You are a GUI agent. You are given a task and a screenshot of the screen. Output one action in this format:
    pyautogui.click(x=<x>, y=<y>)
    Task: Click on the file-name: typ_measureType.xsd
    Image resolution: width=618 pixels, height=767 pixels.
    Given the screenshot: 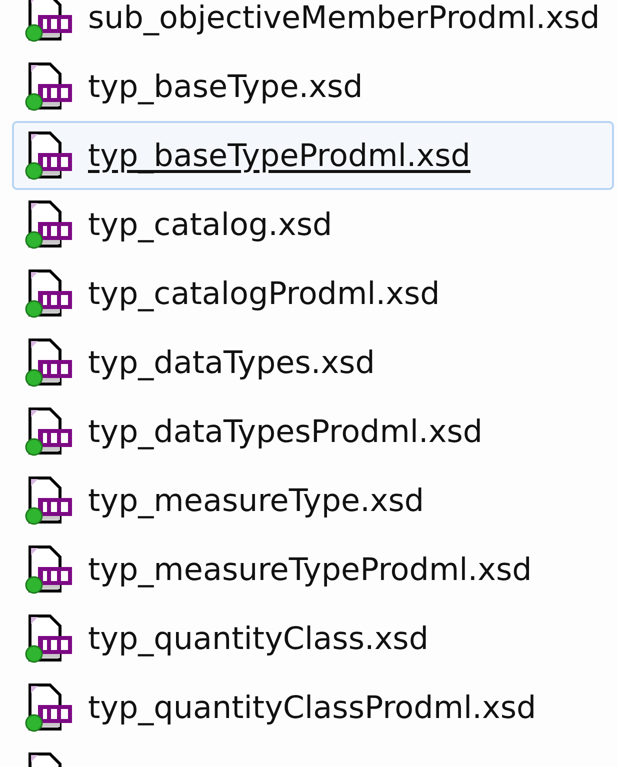 What is the action you would take?
    pyautogui.click(x=256, y=500)
    